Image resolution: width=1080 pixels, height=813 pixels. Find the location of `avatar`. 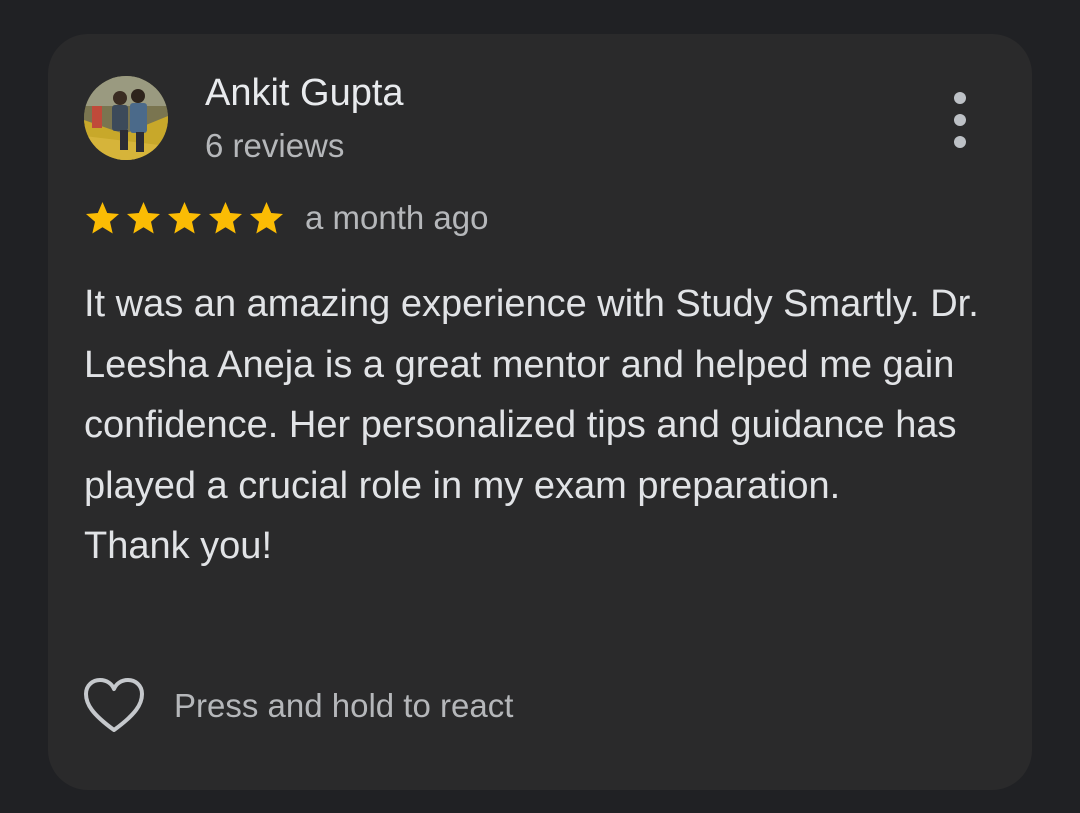

avatar is located at coordinates (126, 118).